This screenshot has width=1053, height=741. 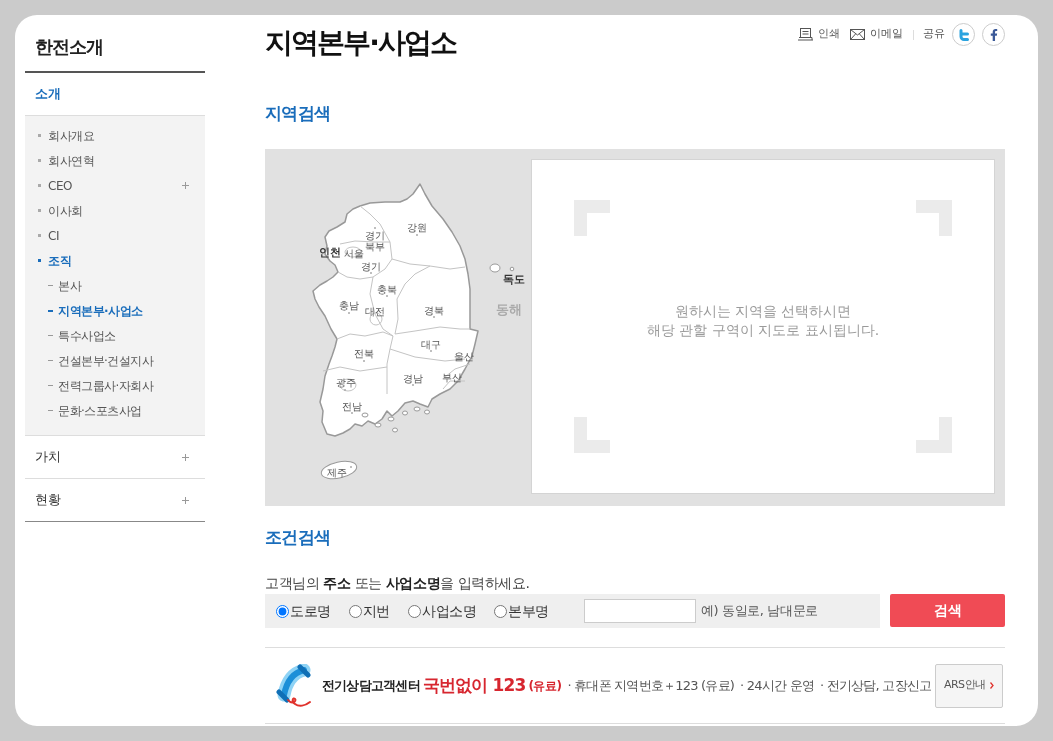 What do you see at coordinates (349, 305) in the screenshot?
I see `map-region-label: 충남` at bounding box center [349, 305].